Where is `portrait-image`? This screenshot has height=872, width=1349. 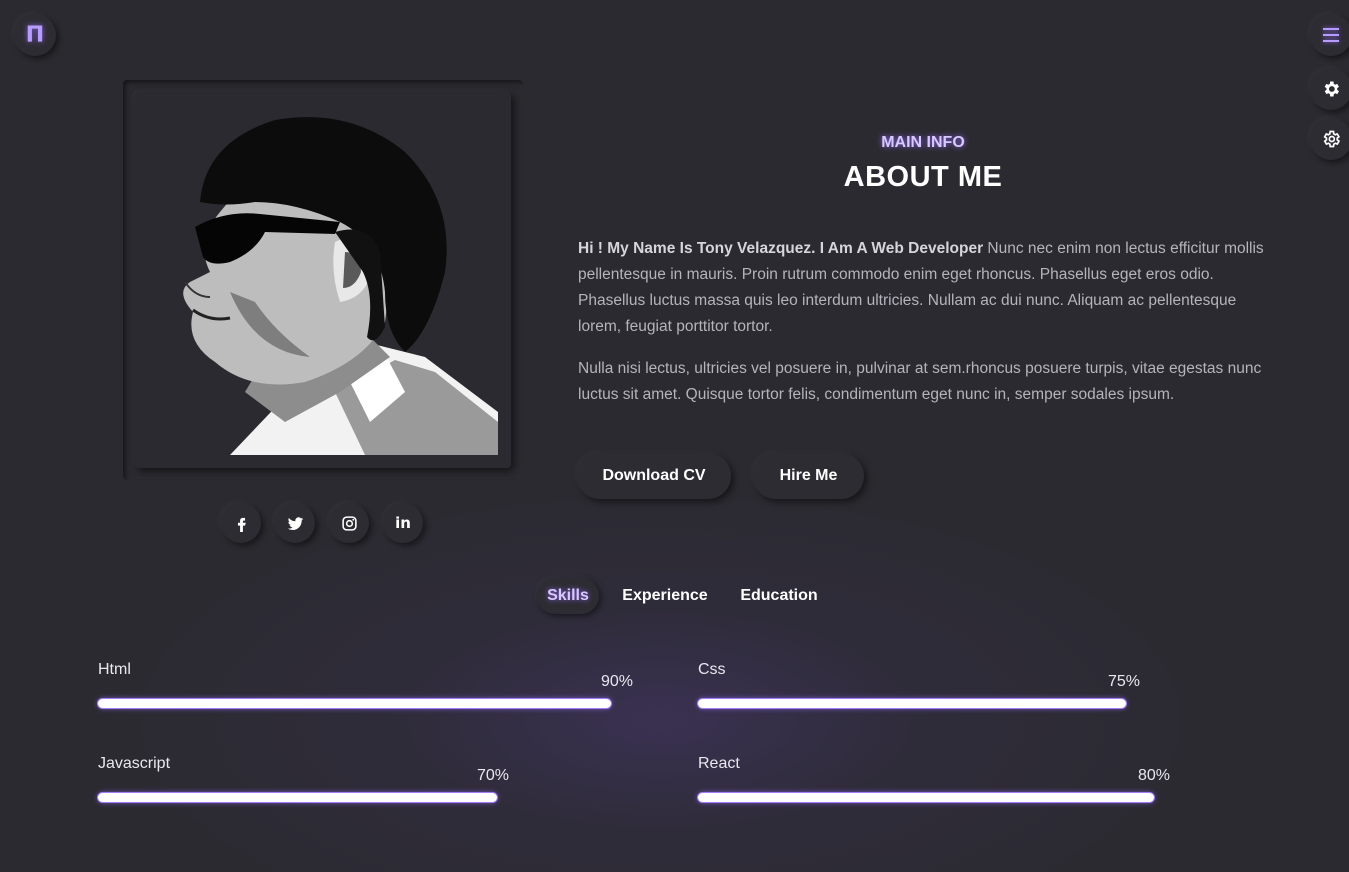 portrait-image is located at coordinates (323, 280).